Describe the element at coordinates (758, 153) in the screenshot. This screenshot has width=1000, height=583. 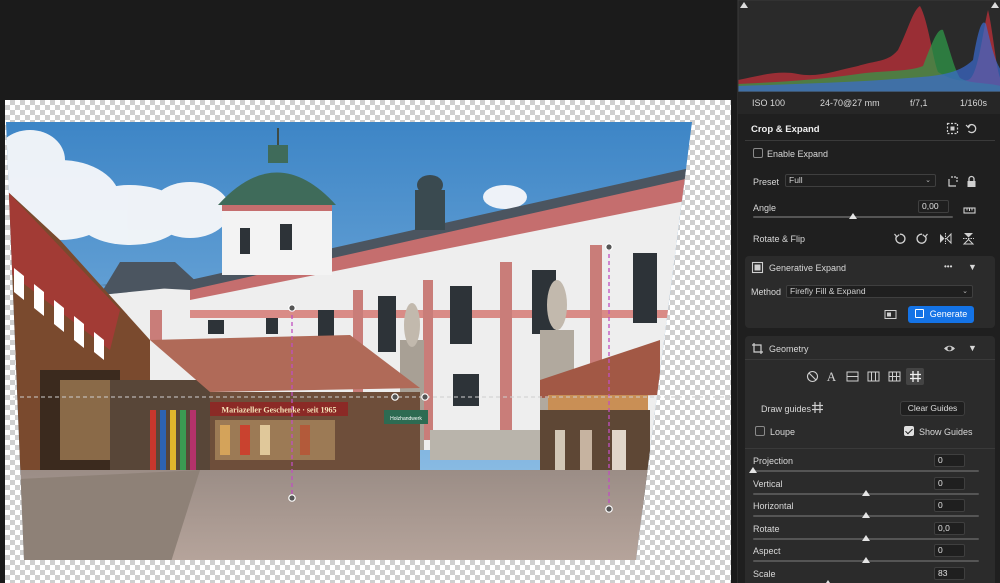
I see `enable-expand-checkbox` at that location.